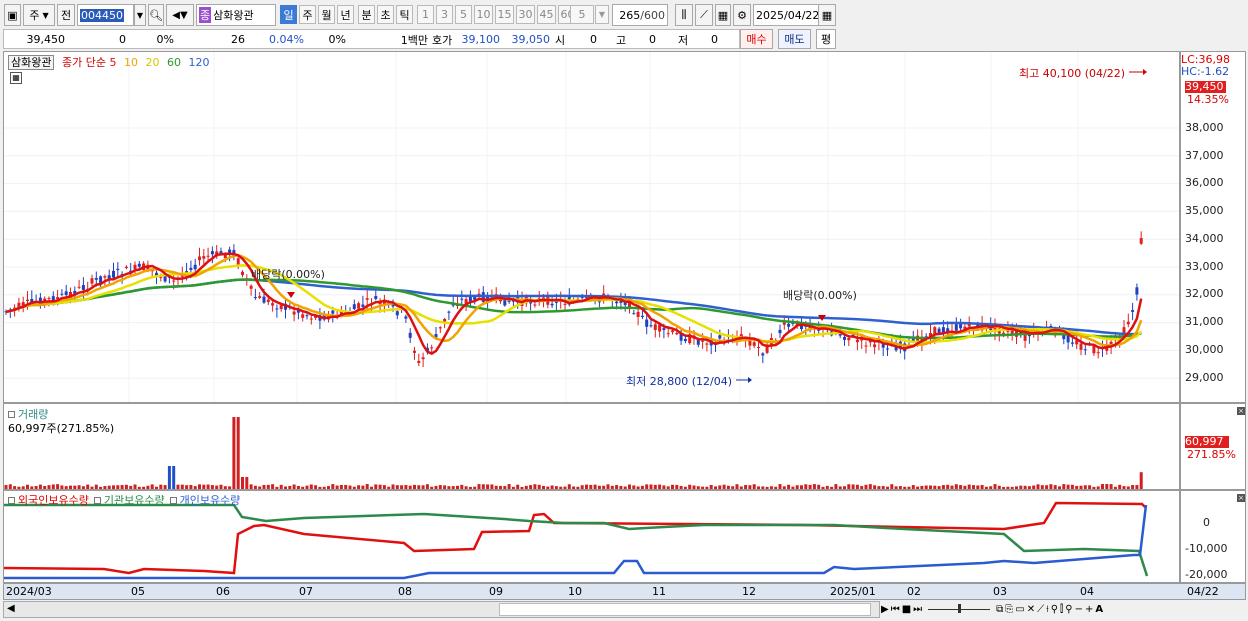 This screenshot has width=1248, height=621. I want to click on chart-menu-icon: ▣, so click(12, 15).